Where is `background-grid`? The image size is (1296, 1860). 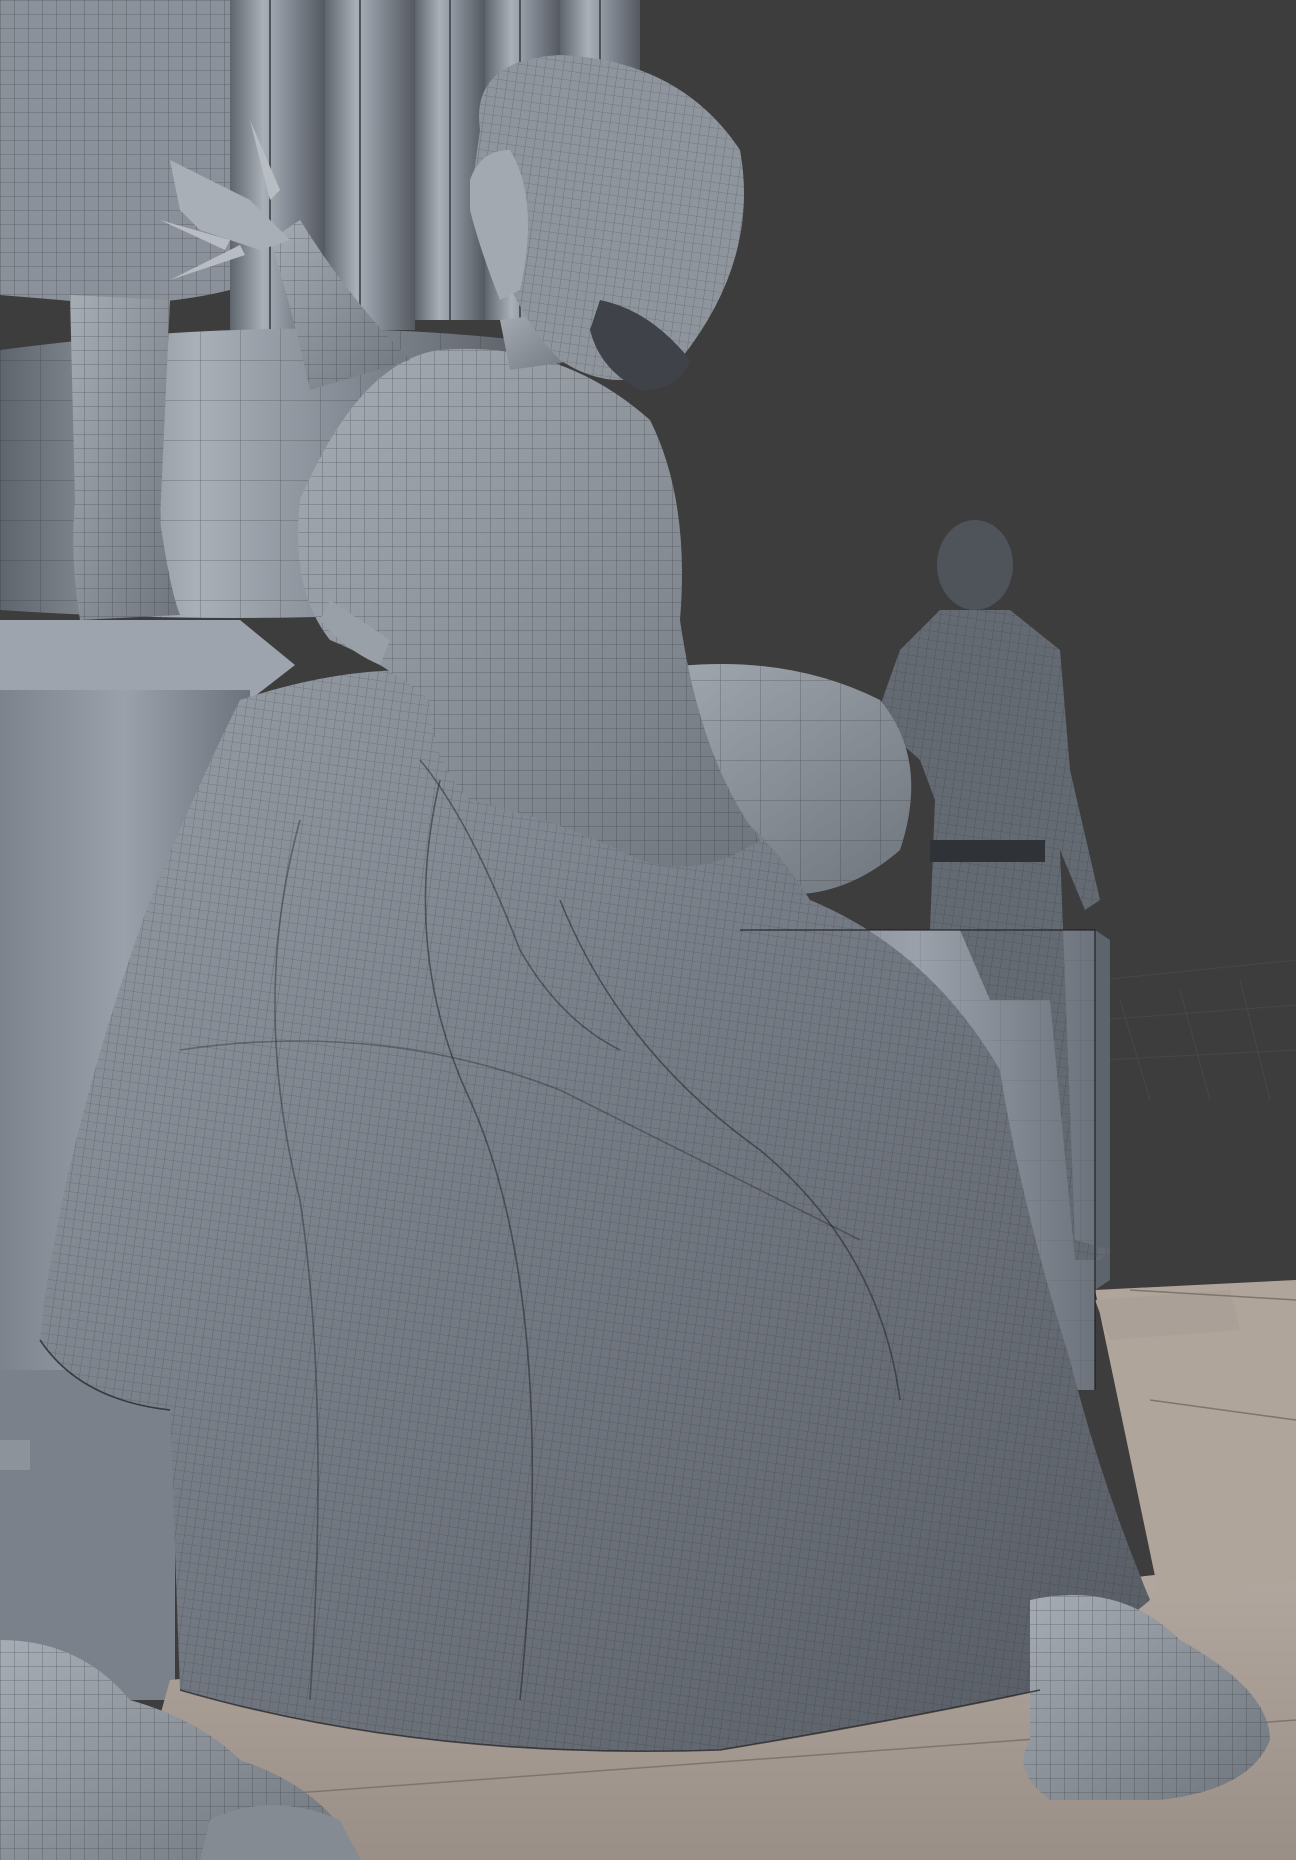 background-grid is located at coordinates (1197, 1030).